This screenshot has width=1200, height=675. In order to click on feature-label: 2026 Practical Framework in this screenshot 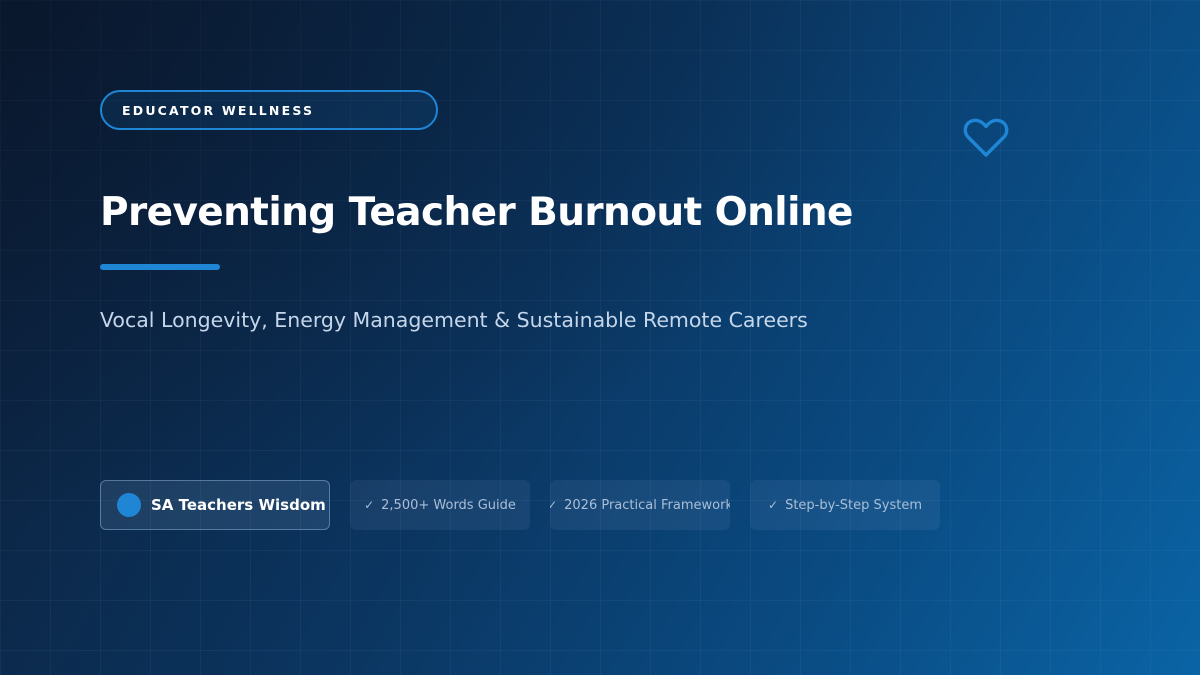, I will do `click(647, 505)`.